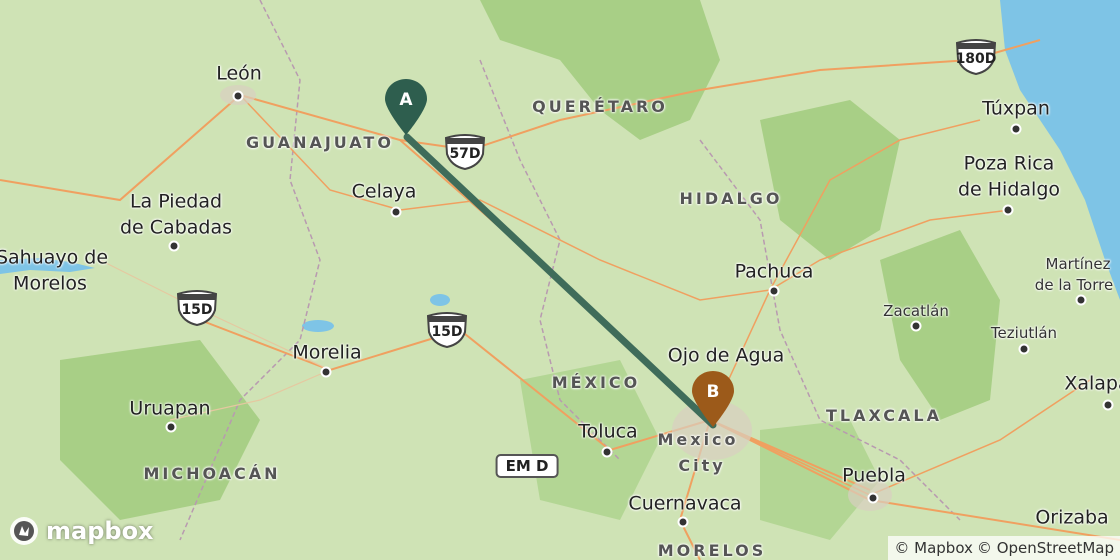  What do you see at coordinates (465, 152) in the screenshot?
I see `highway-shield-icon: 57D` at bounding box center [465, 152].